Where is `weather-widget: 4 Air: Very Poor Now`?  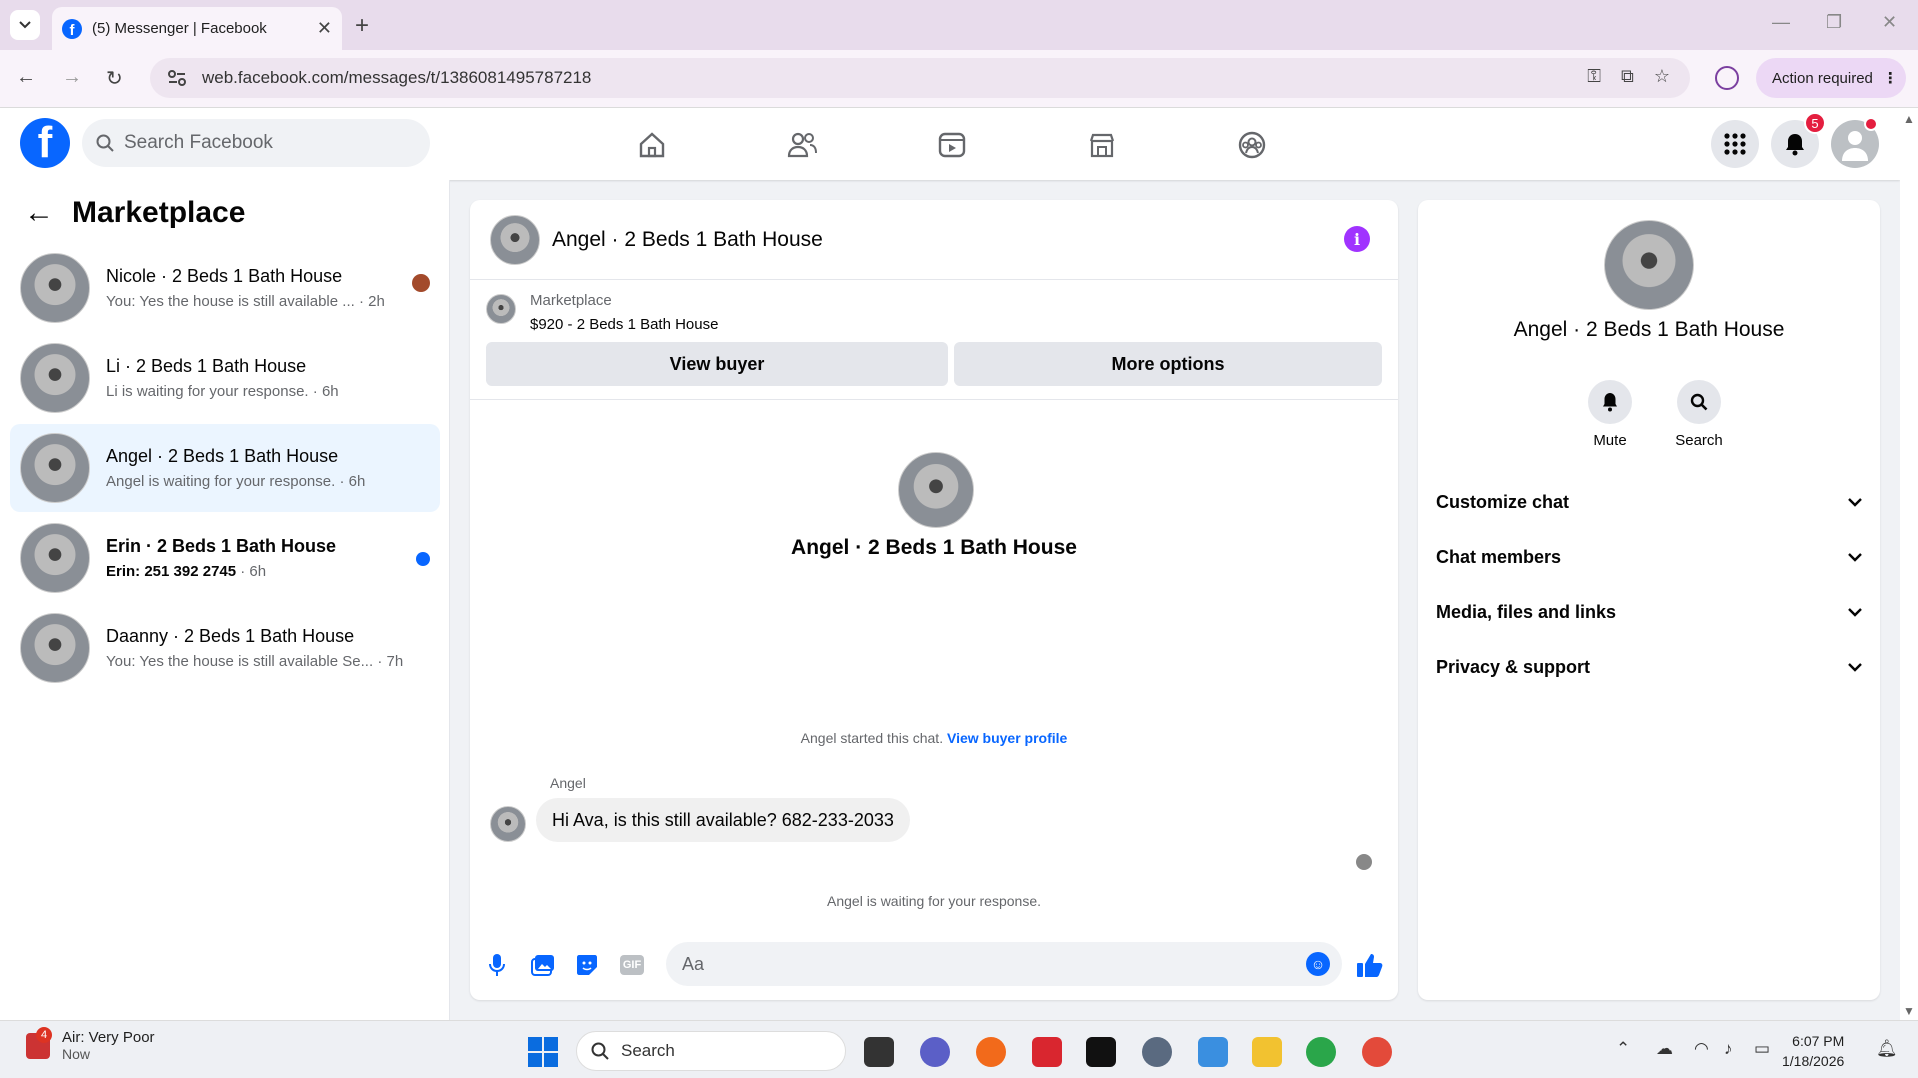
weather-widget: 4 Air: Very Poor Now is located at coordinates (90, 1044).